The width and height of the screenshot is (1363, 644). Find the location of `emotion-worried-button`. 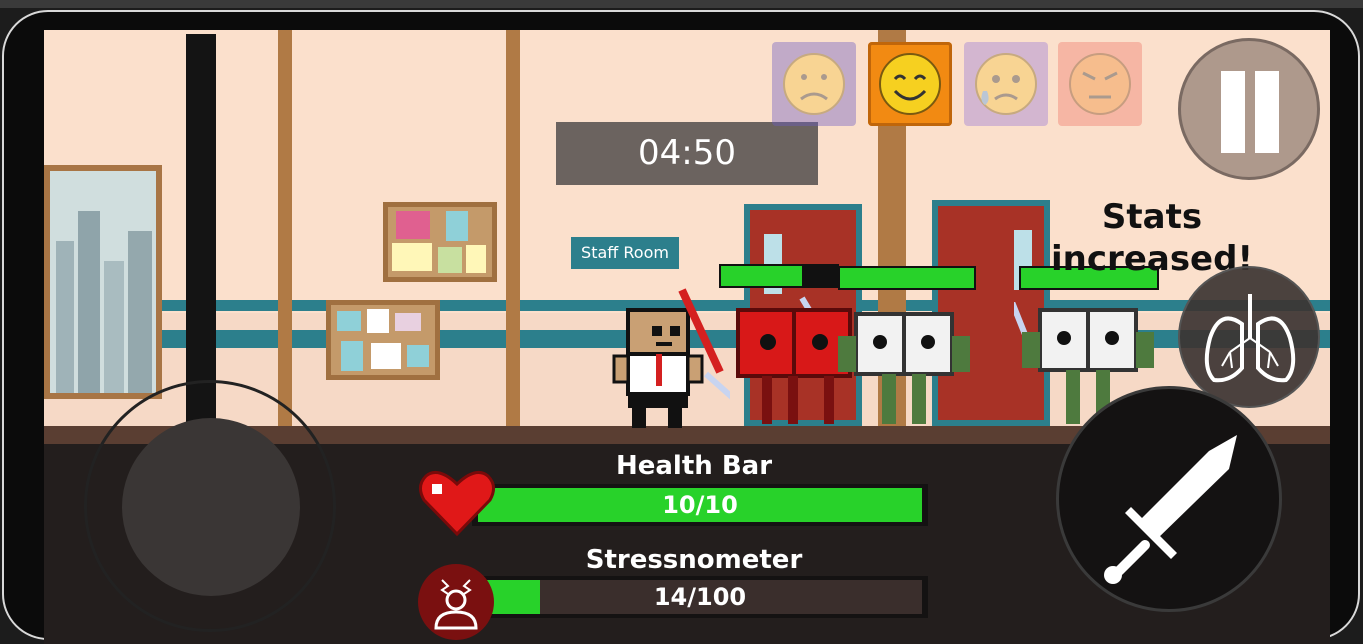

emotion-worried-button is located at coordinates (1006, 84).